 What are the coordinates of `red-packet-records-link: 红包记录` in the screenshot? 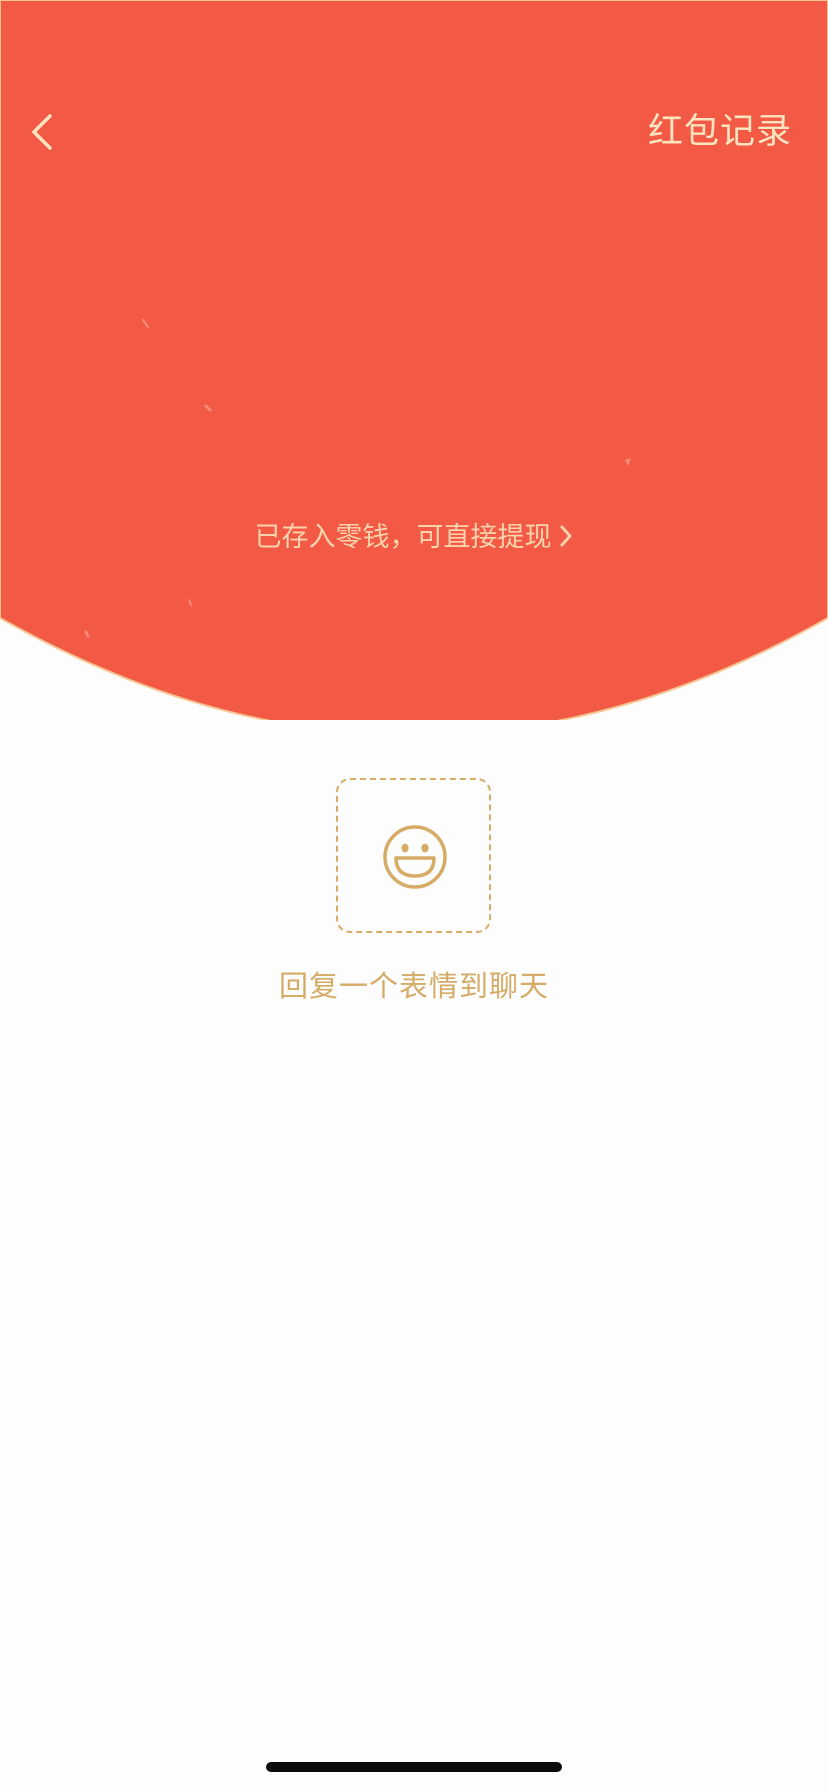 It's located at (720, 132).